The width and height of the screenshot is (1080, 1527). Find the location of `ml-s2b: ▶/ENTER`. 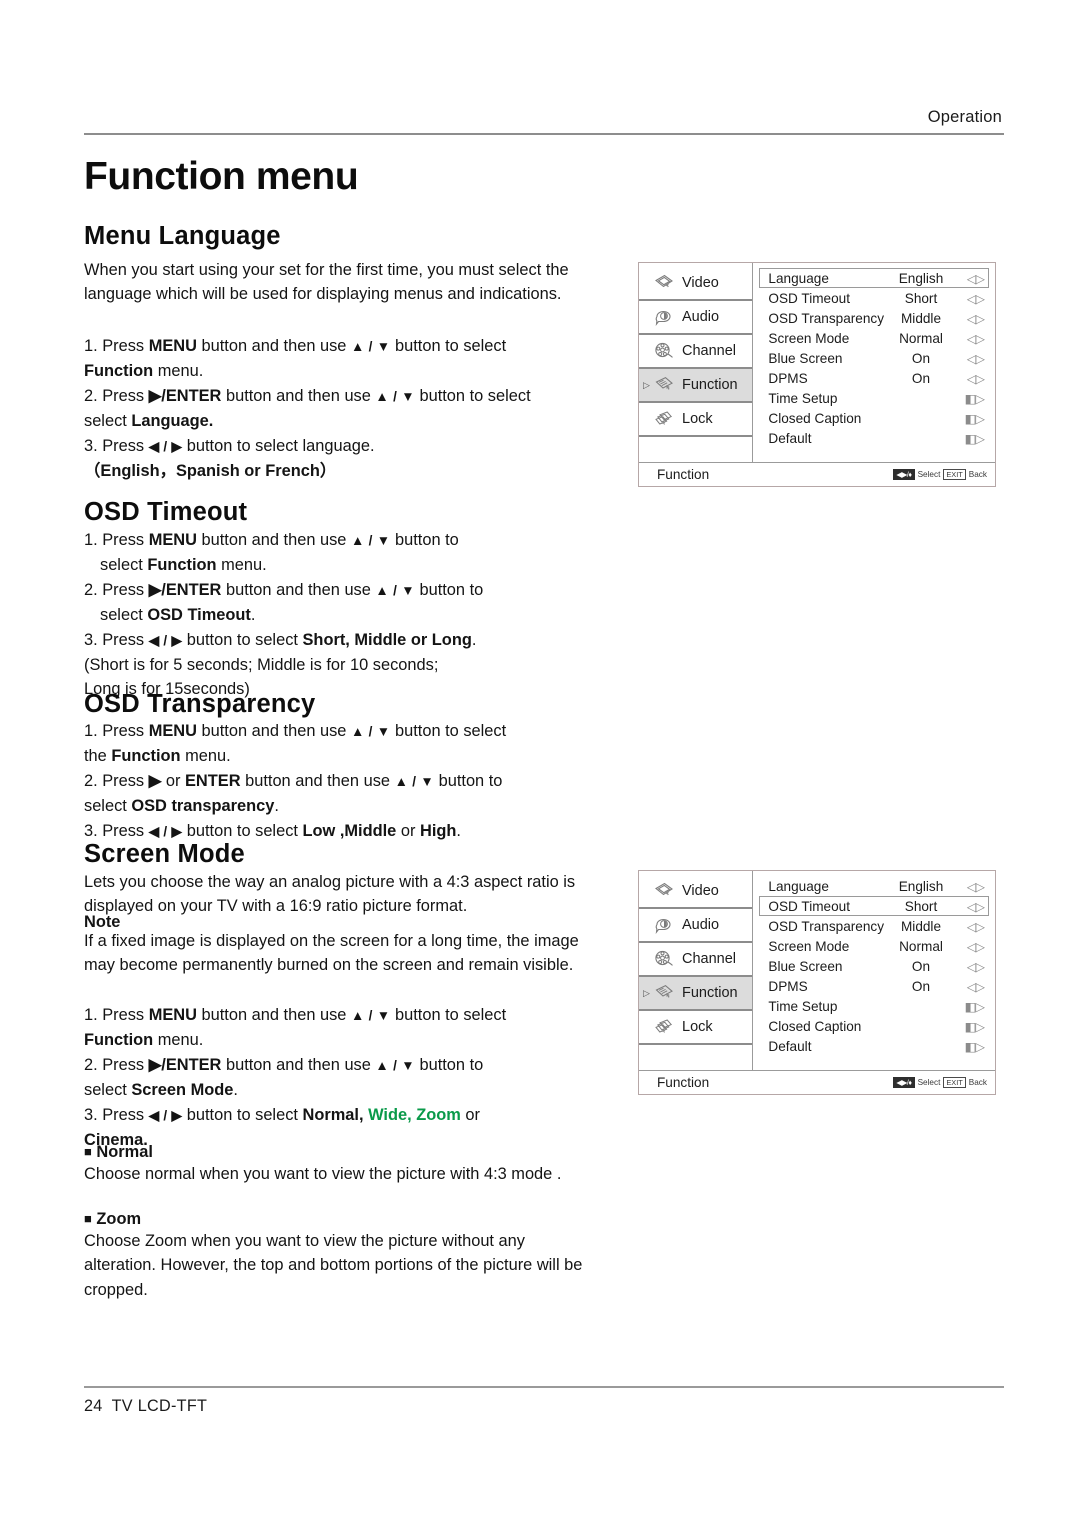

ml-s2b: ▶/ENTER is located at coordinates (185, 395).